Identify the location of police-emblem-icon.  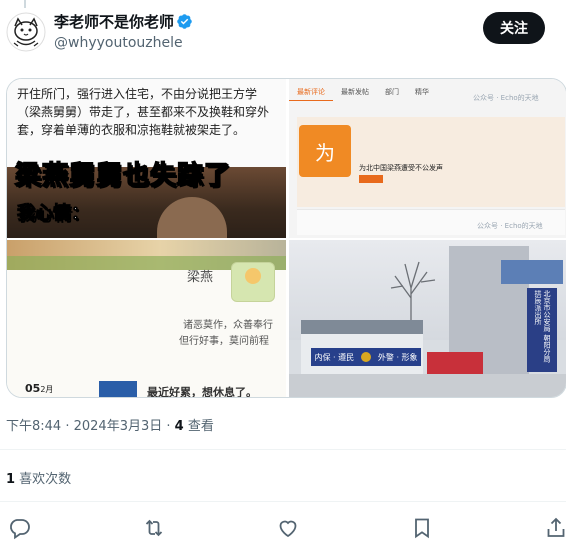
(366, 357).